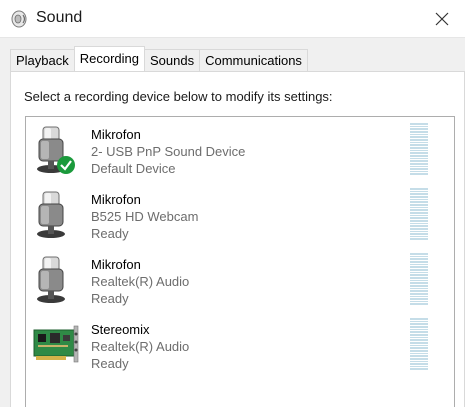 This screenshot has height=407, width=465. What do you see at coordinates (168, 151) in the screenshot?
I see `device-description: 2- USB PnP Sound Device` at bounding box center [168, 151].